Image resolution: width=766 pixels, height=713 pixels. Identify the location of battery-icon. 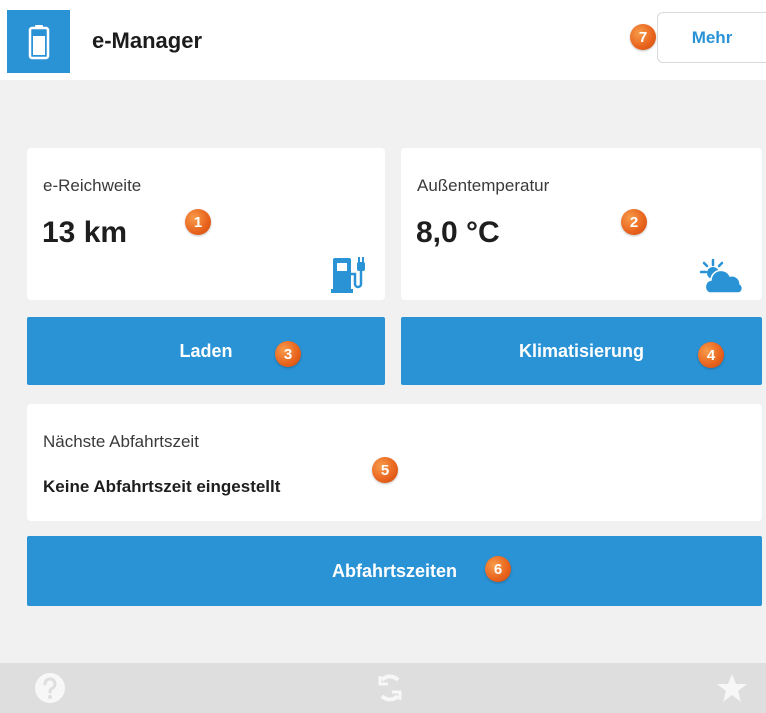
(38, 41).